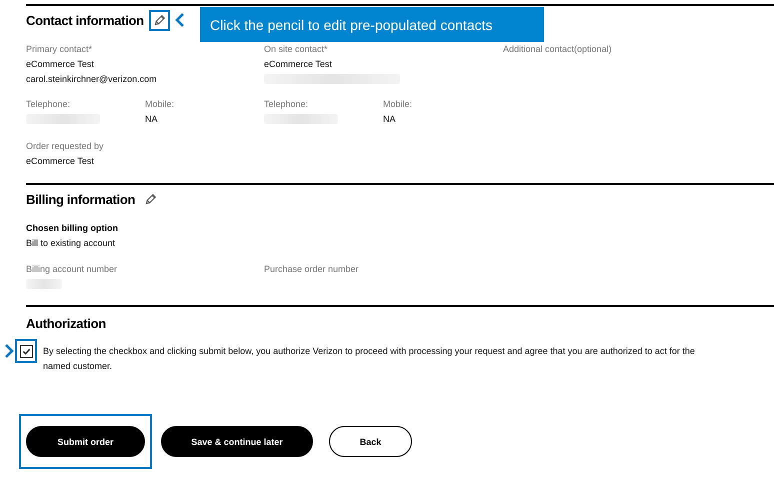  What do you see at coordinates (66, 323) in the screenshot?
I see `section-title: Authorization` at bounding box center [66, 323].